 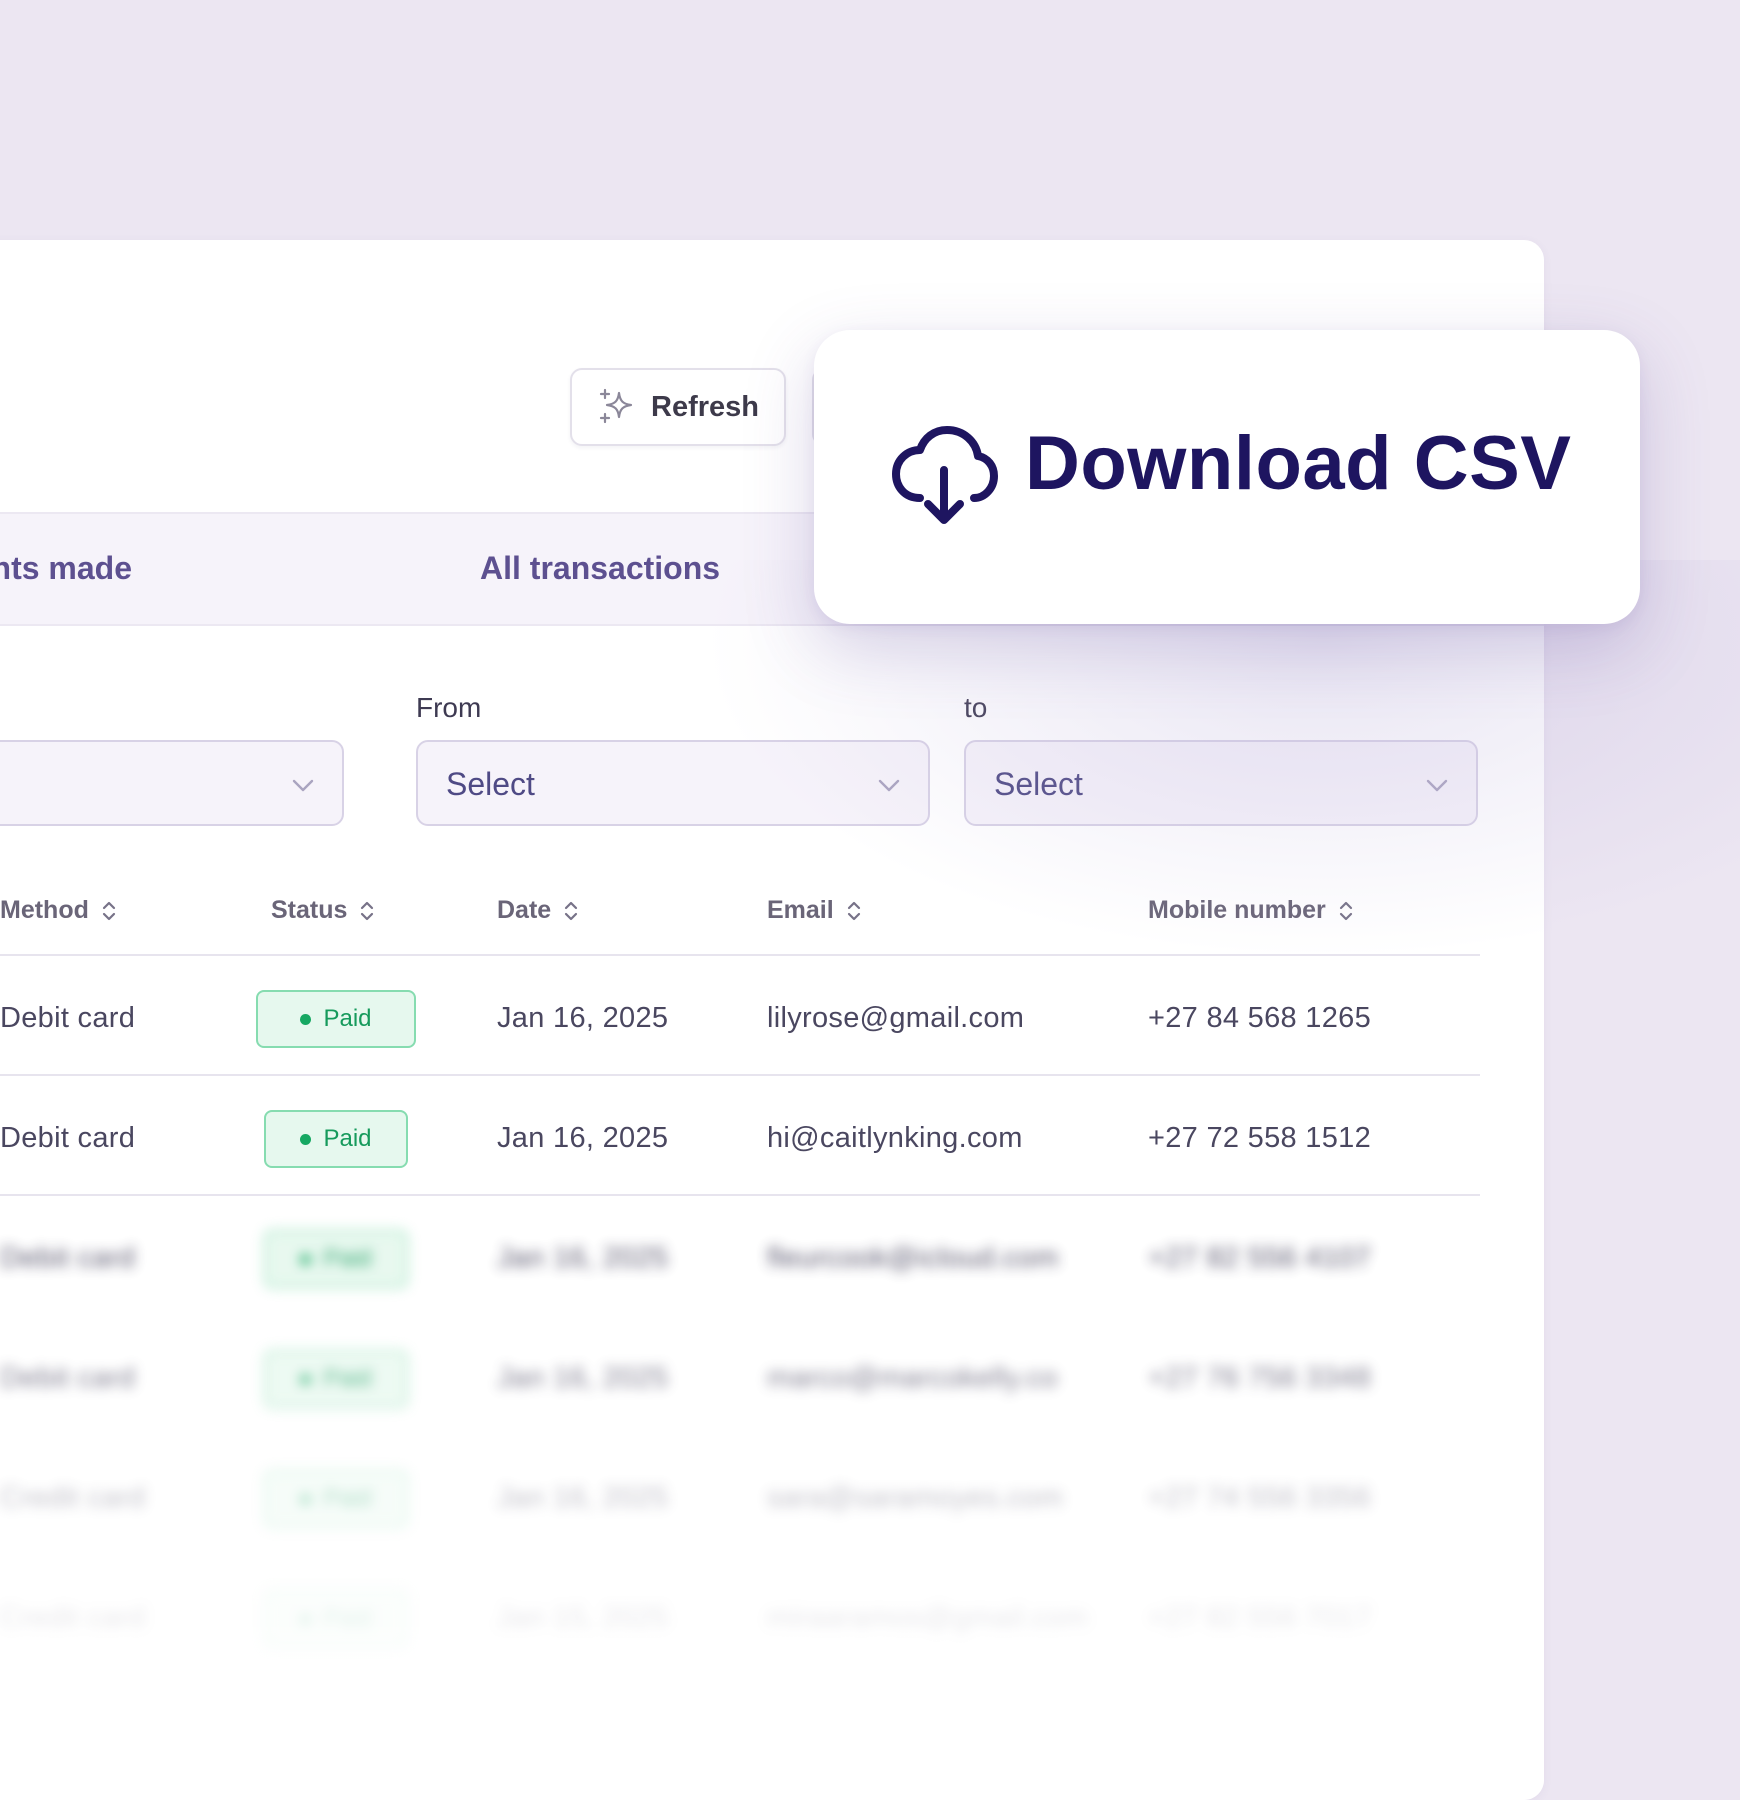 What do you see at coordinates (1298, 463) in the screenshot?
I see `download-csv-label: Download CSV` at bounding box center [1298, 463].